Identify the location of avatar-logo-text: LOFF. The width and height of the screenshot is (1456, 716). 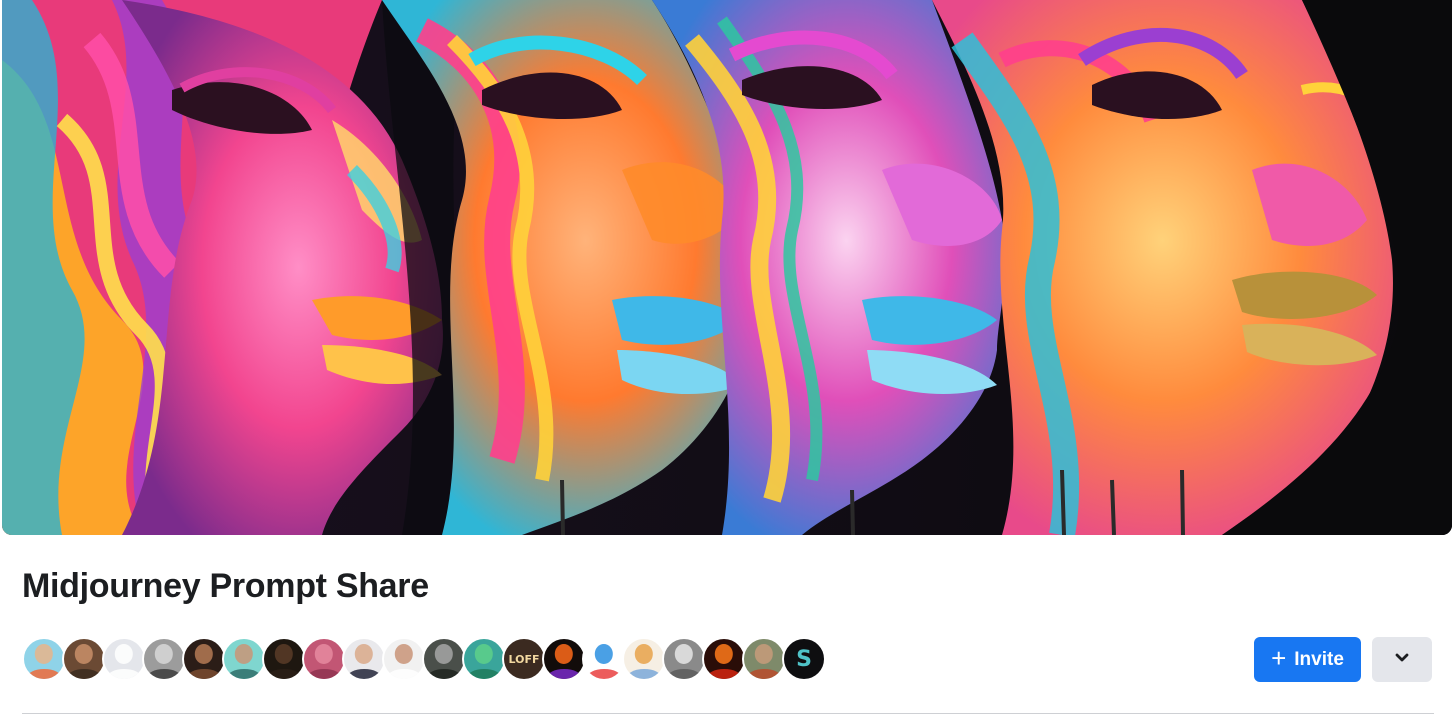
(524, 659).